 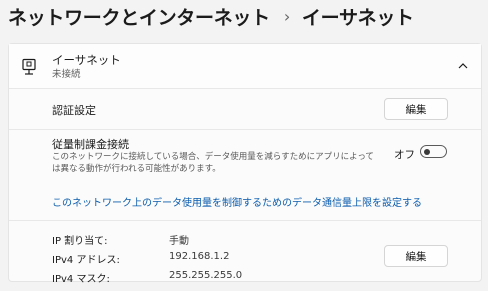 What do you see at coordinates (86, 60) in the screenshot?
I see `ethernet-title: イーサネット` at bounding box center [86, 60].